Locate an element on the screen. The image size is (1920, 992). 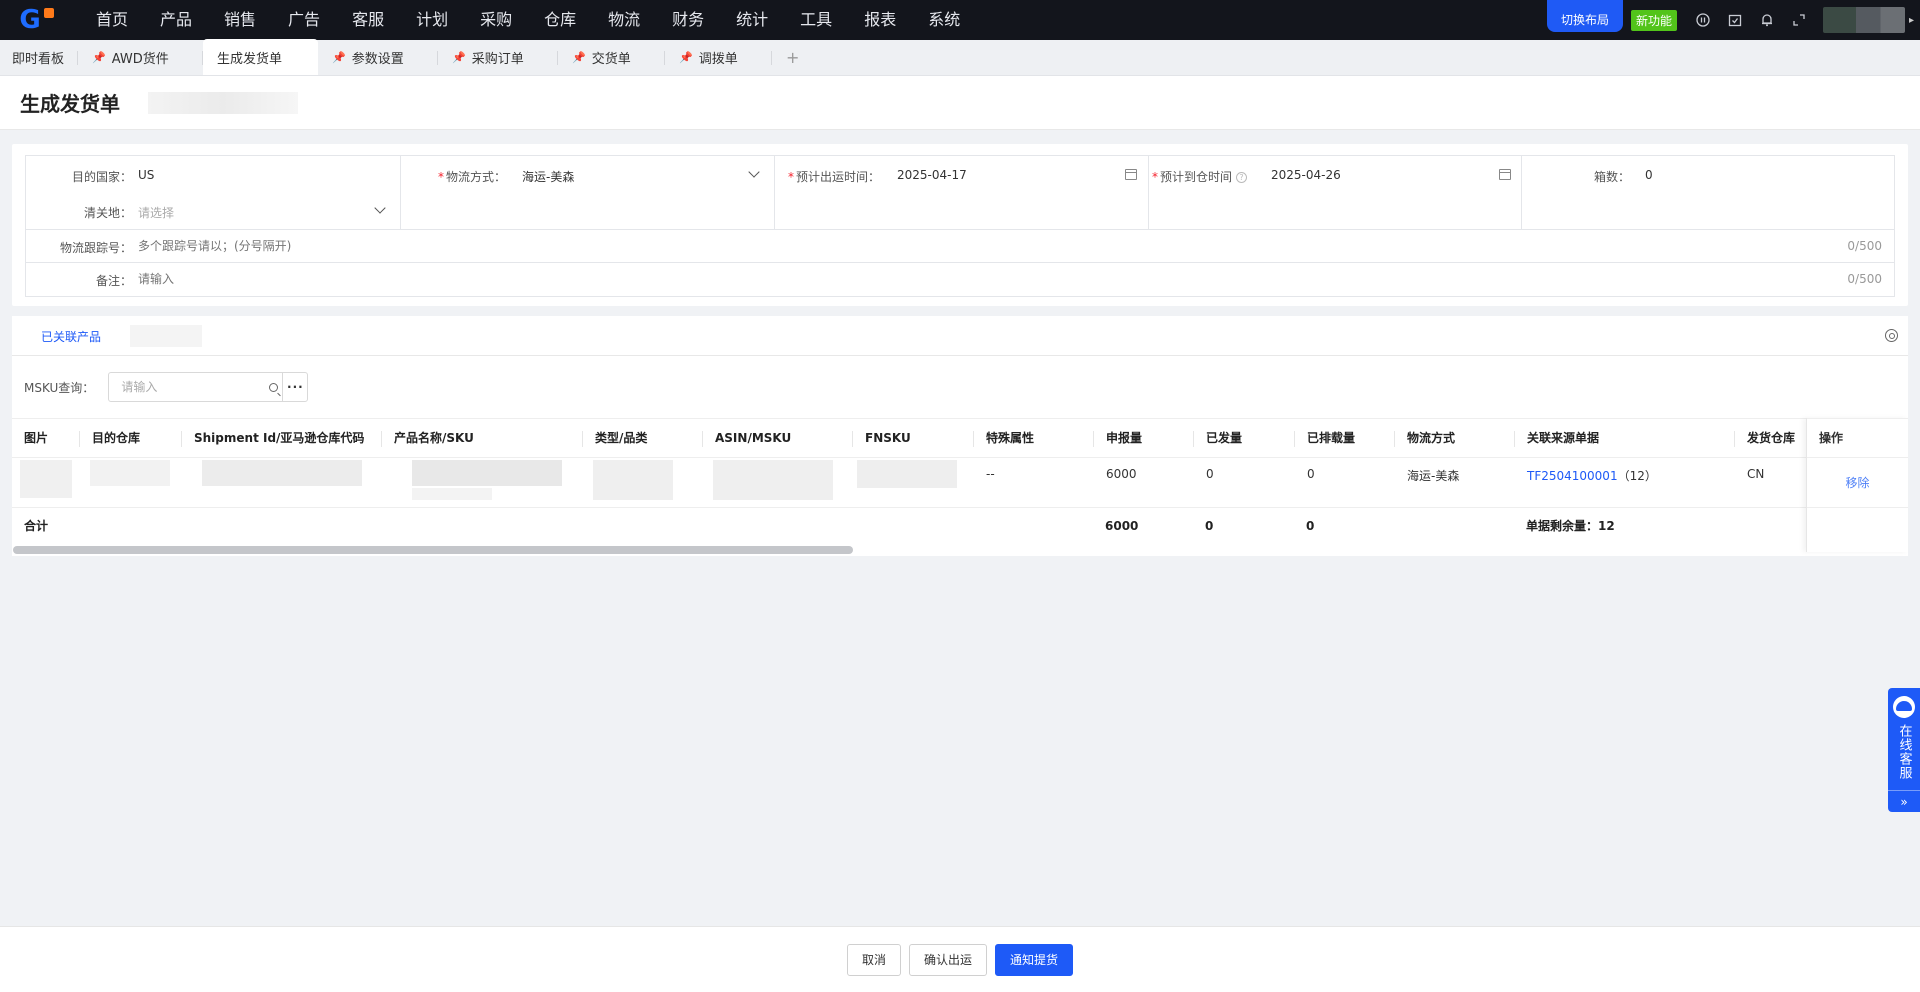
boxes-value: 0 is located at coordinates (1649, 175).